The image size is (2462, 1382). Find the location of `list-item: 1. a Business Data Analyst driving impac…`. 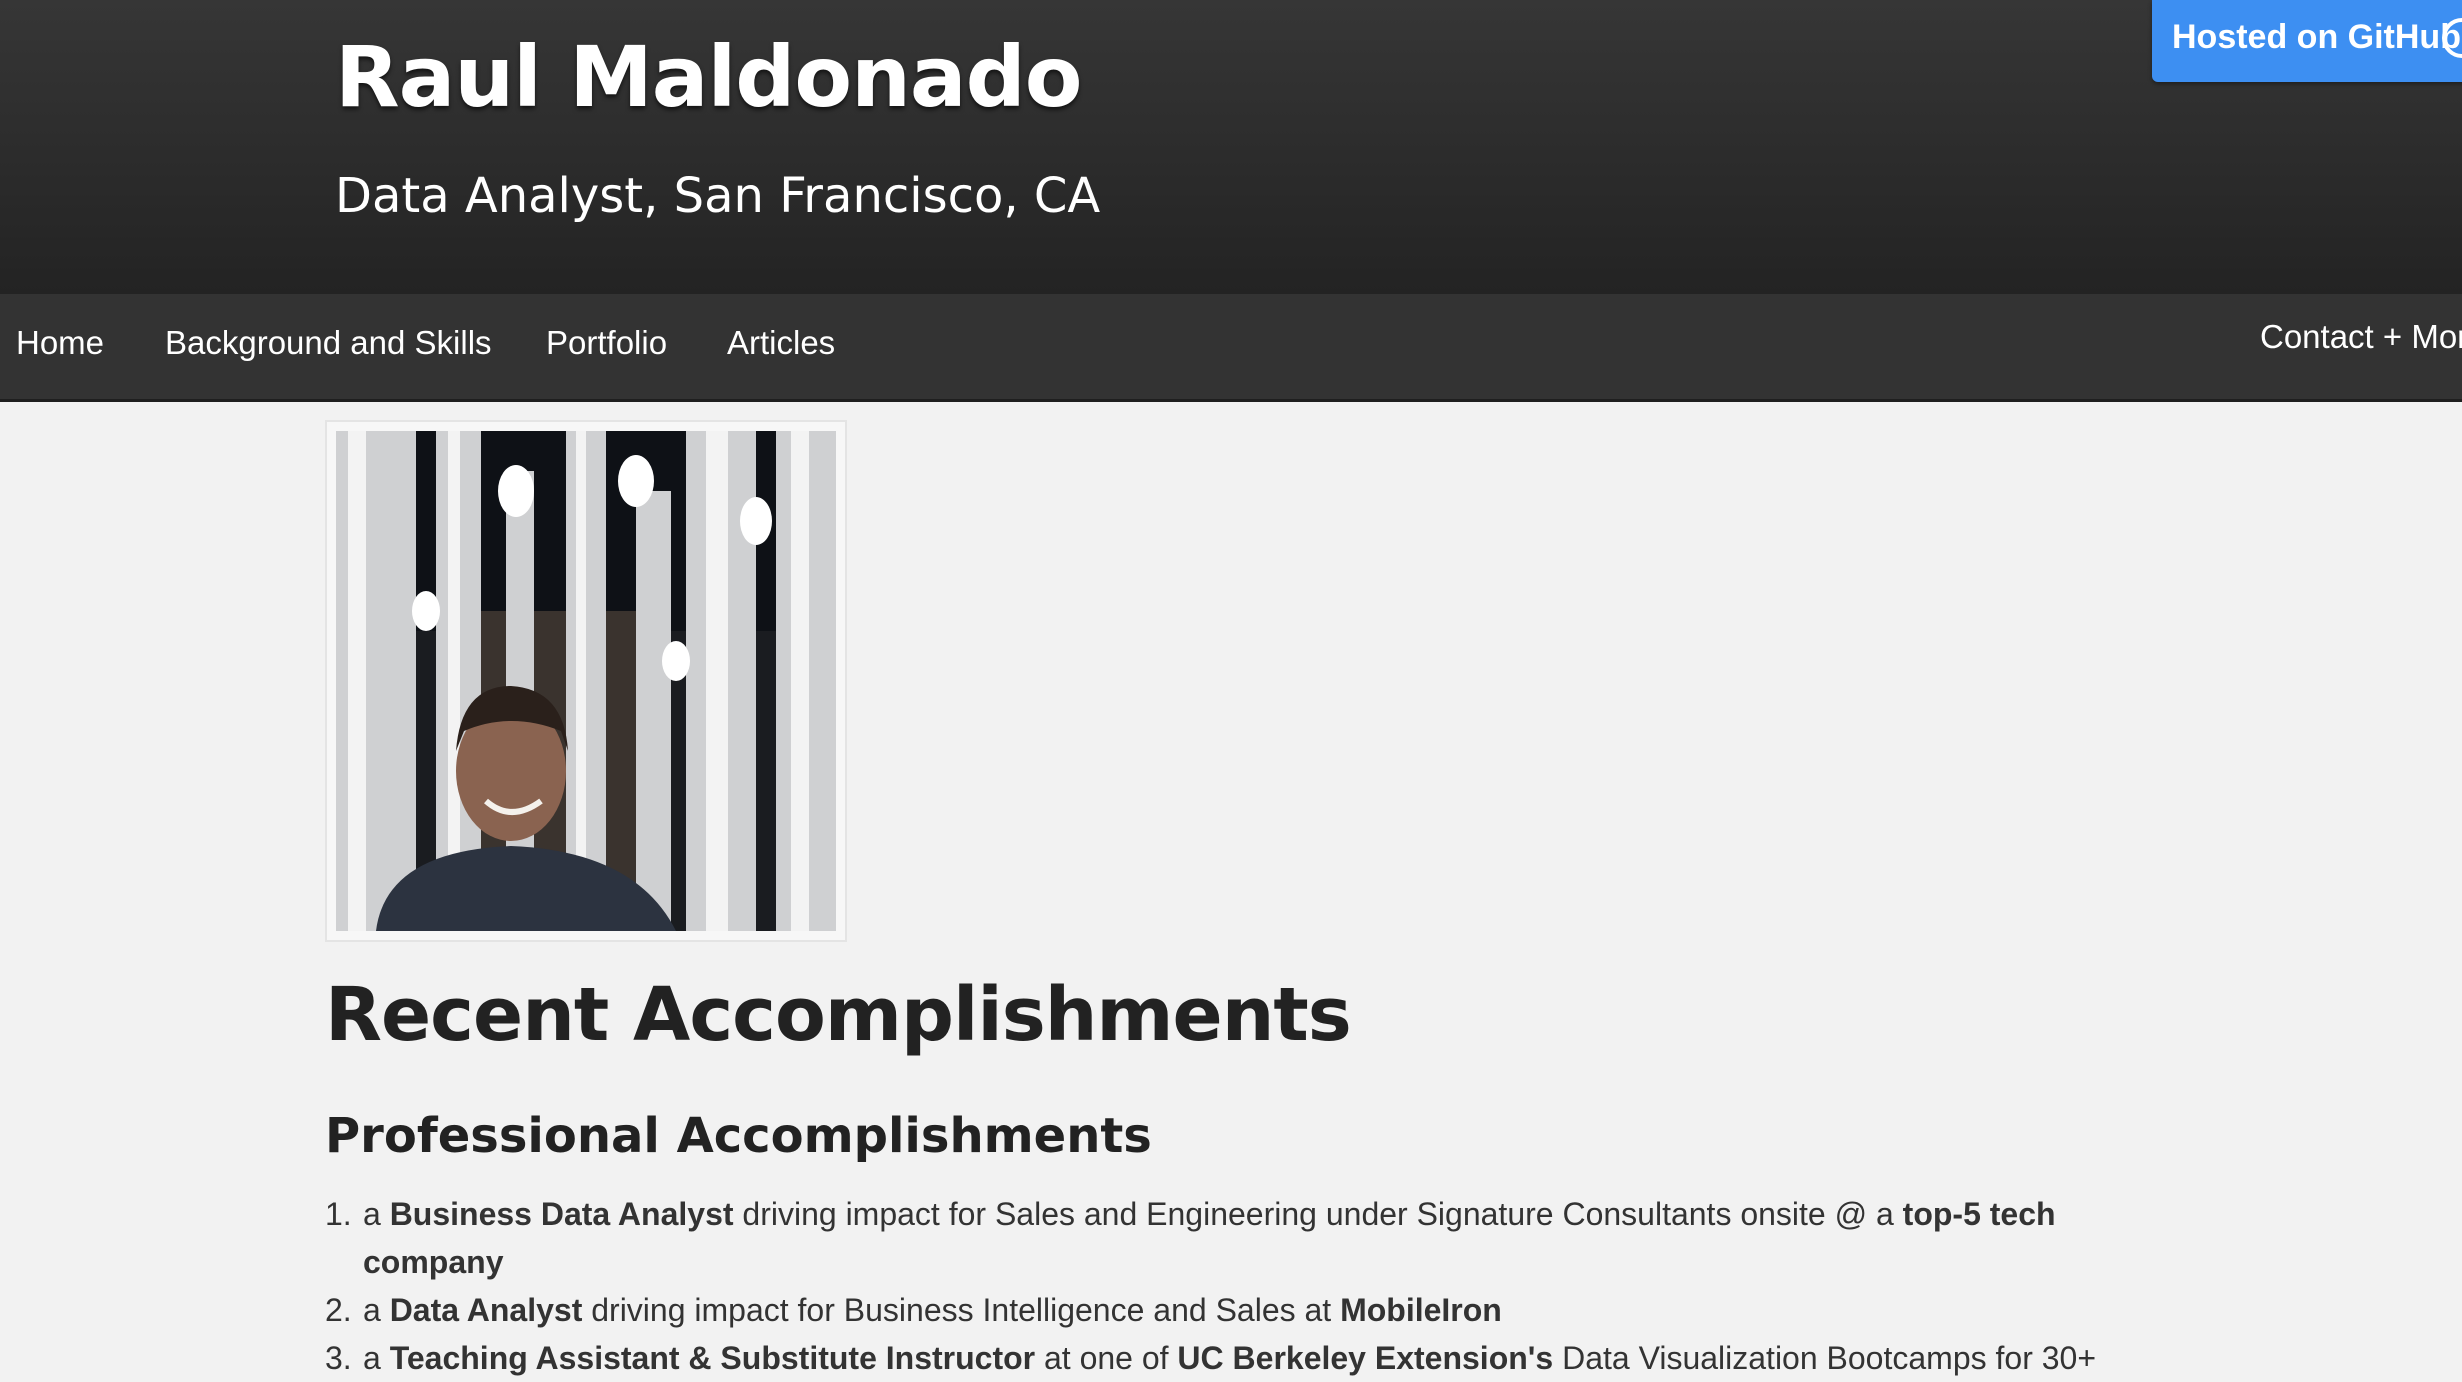

list-item: 1. a Business Data Analyst driving impac… is located at coordinates (1215, 1238).